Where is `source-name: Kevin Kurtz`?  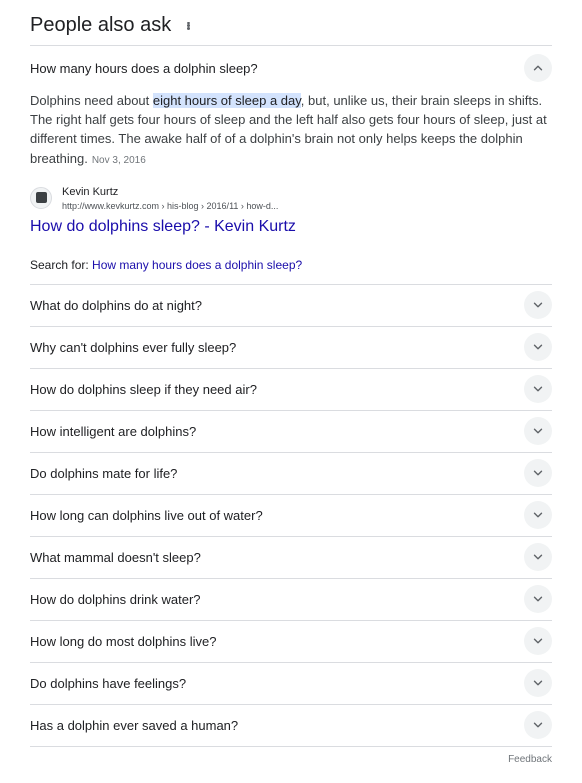
source-name: Kevin Kurtz is located at coordinates (90, 191).